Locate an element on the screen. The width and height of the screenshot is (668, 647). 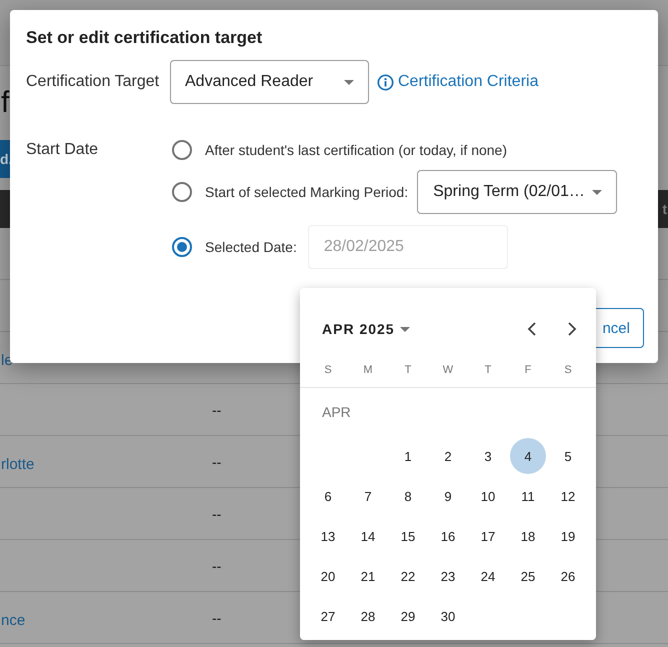
day-button: 15 is located at coordinates (408, 536).